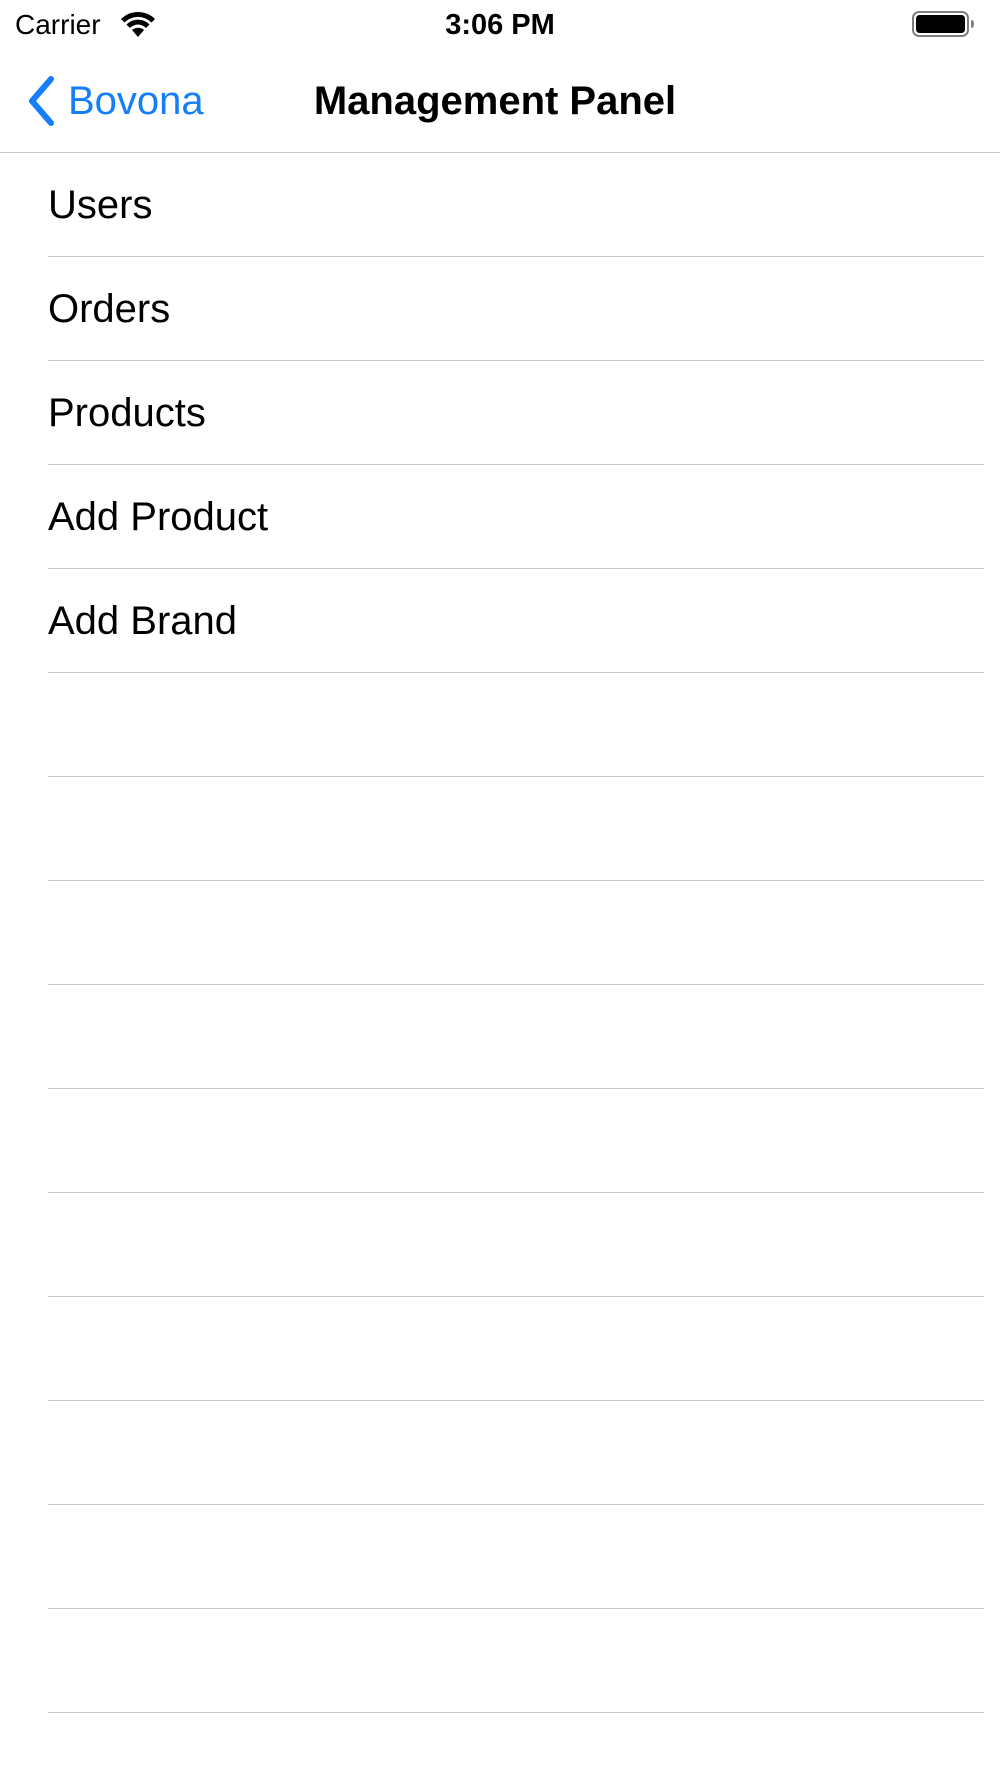  What do you see at coordinates (158, 517) in the screenshot?
I see `menu-item-label: Add Product` at bounding box center [158, 517].